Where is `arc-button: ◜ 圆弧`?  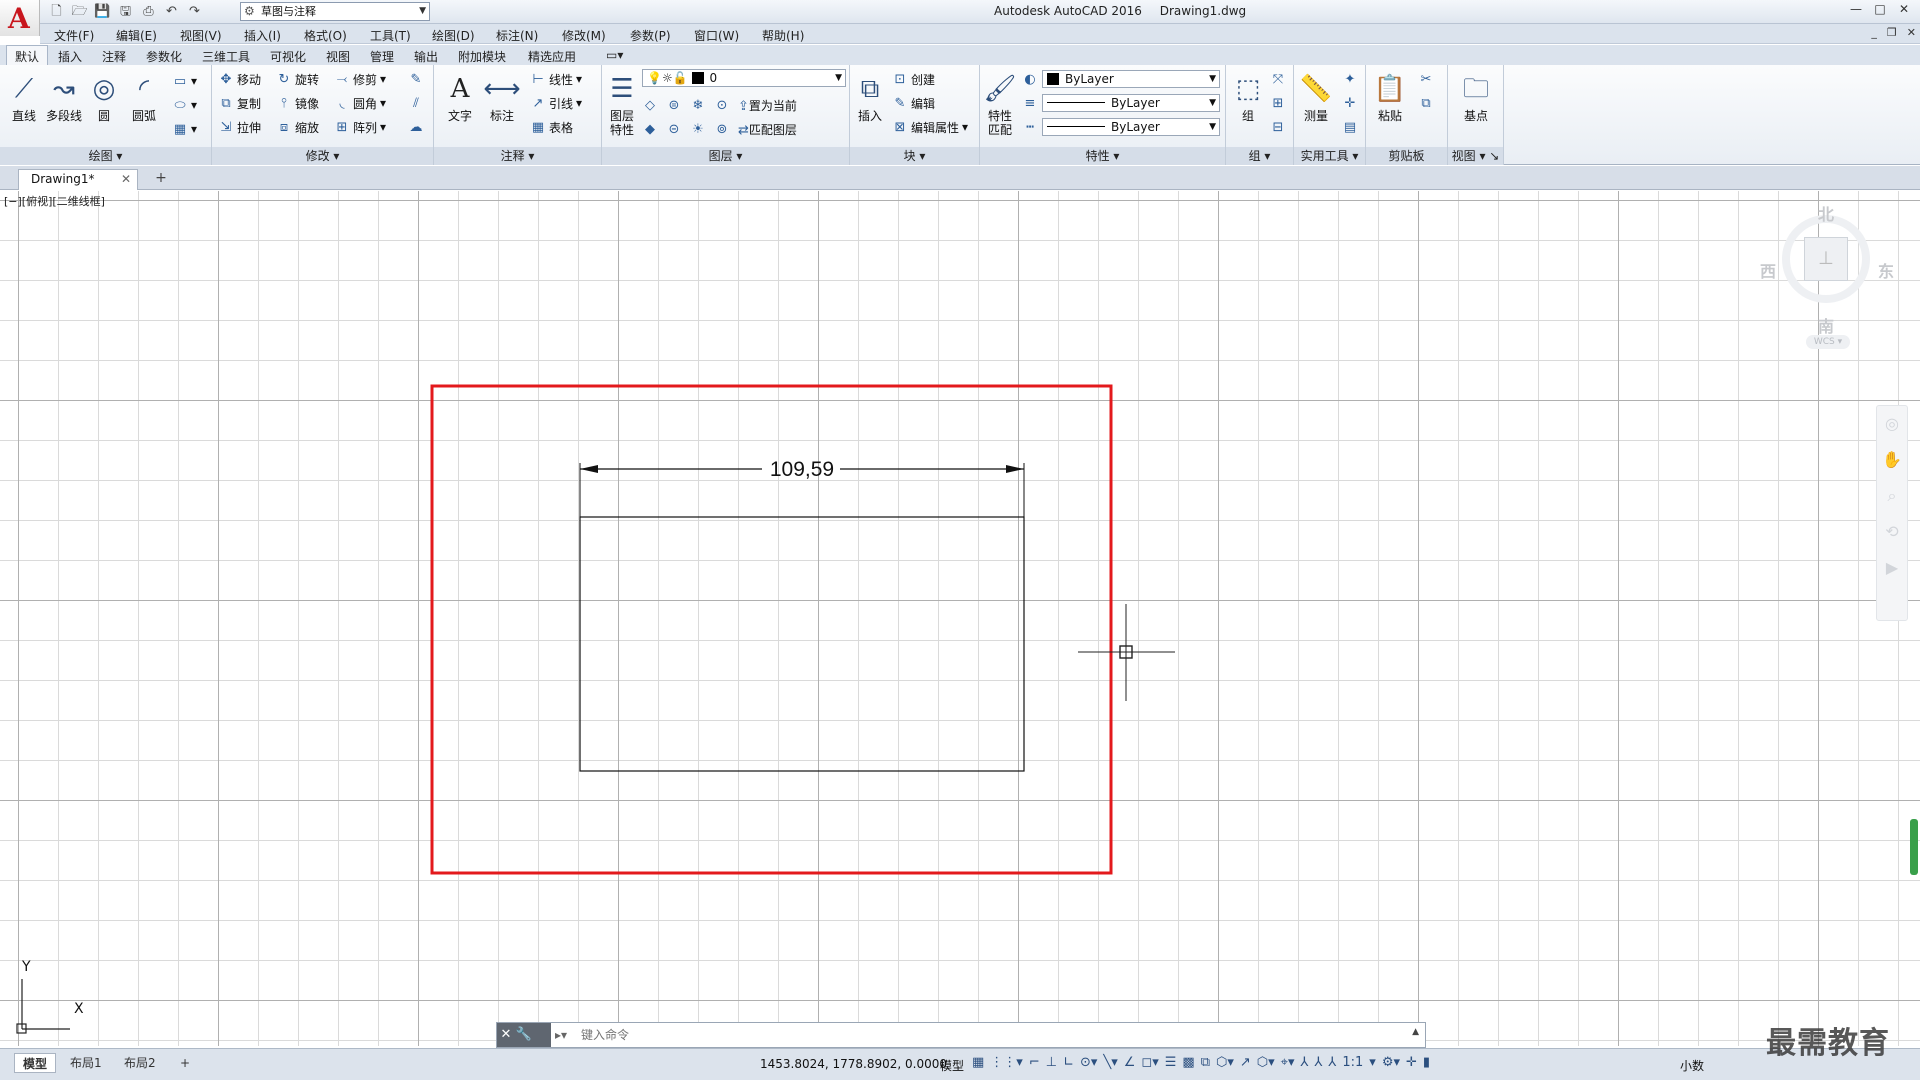
arc-button: ◜ 圆弧 is located at coordinates (144, 96).